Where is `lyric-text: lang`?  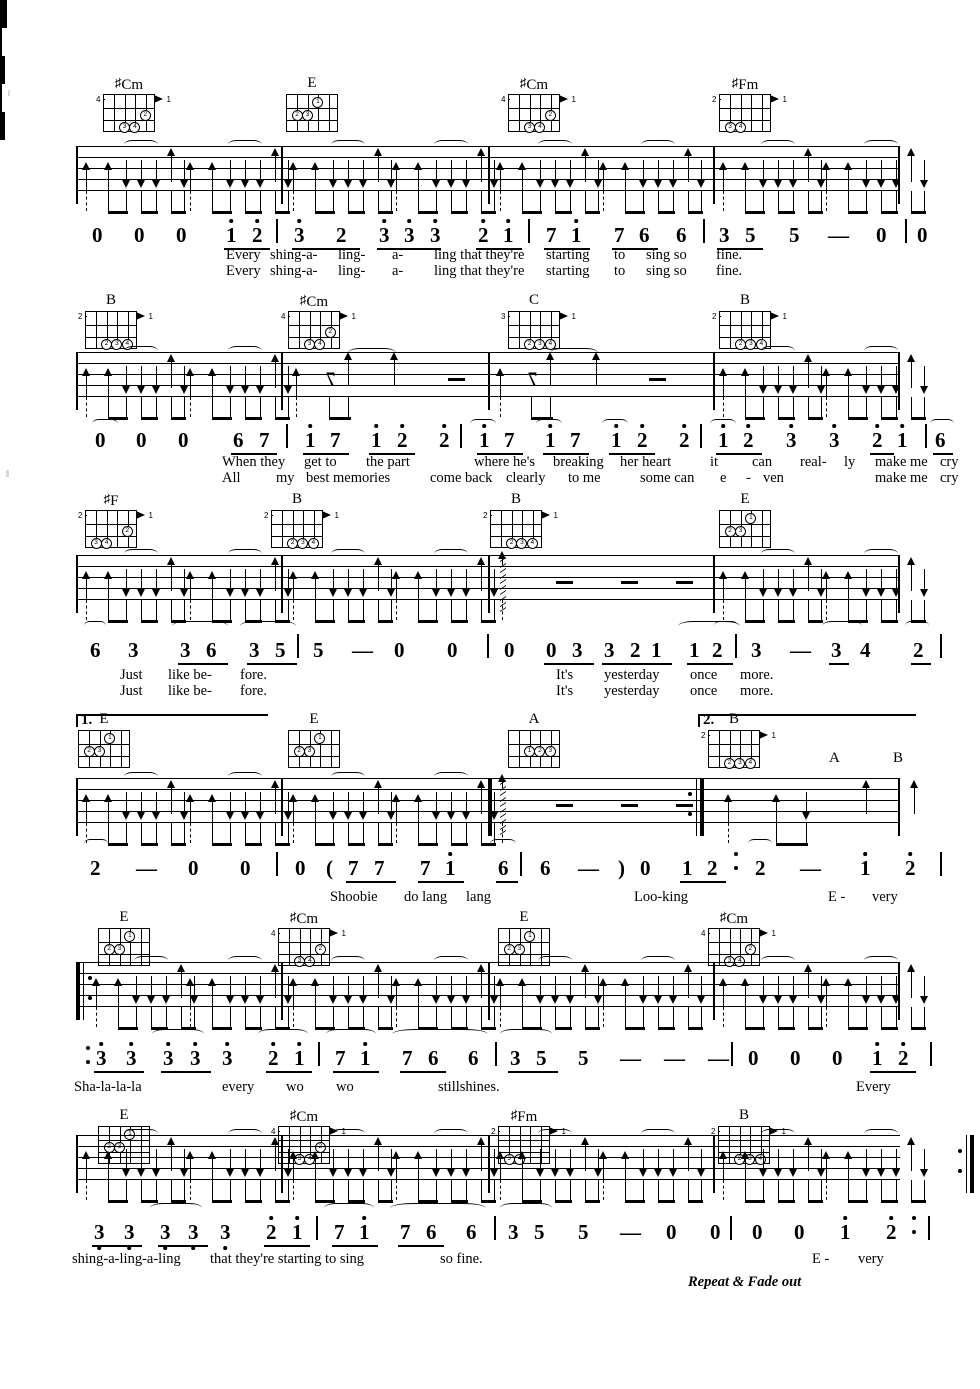 lyric-text: lang is located at coordinates (478, 897).